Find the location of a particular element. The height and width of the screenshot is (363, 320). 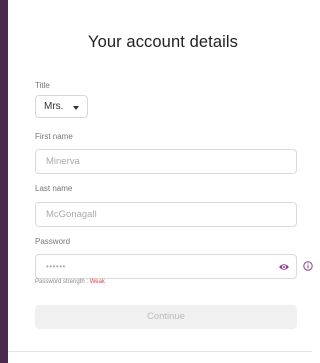

info-icon is located at coordinates (308, 266).